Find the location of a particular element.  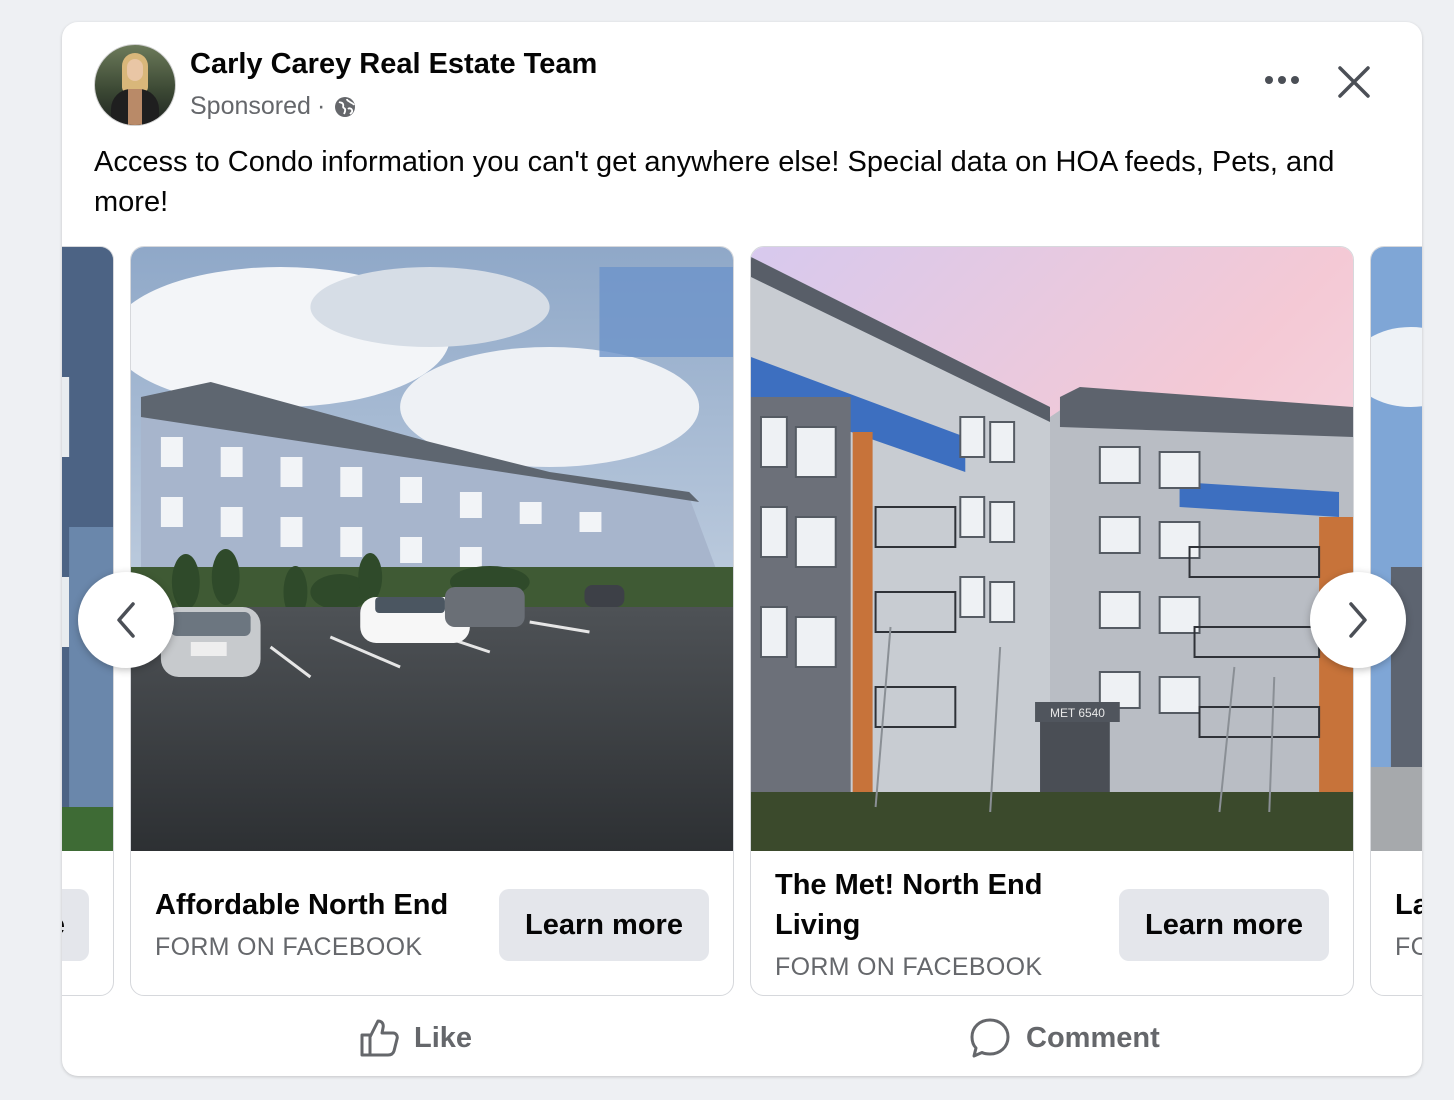

comment-button: Comment is located at coordinates (1064, 1038).